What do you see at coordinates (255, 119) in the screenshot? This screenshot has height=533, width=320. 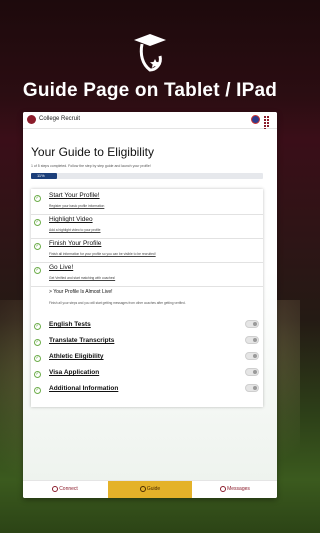 I see `avatar` at bounding box center [255, 119].